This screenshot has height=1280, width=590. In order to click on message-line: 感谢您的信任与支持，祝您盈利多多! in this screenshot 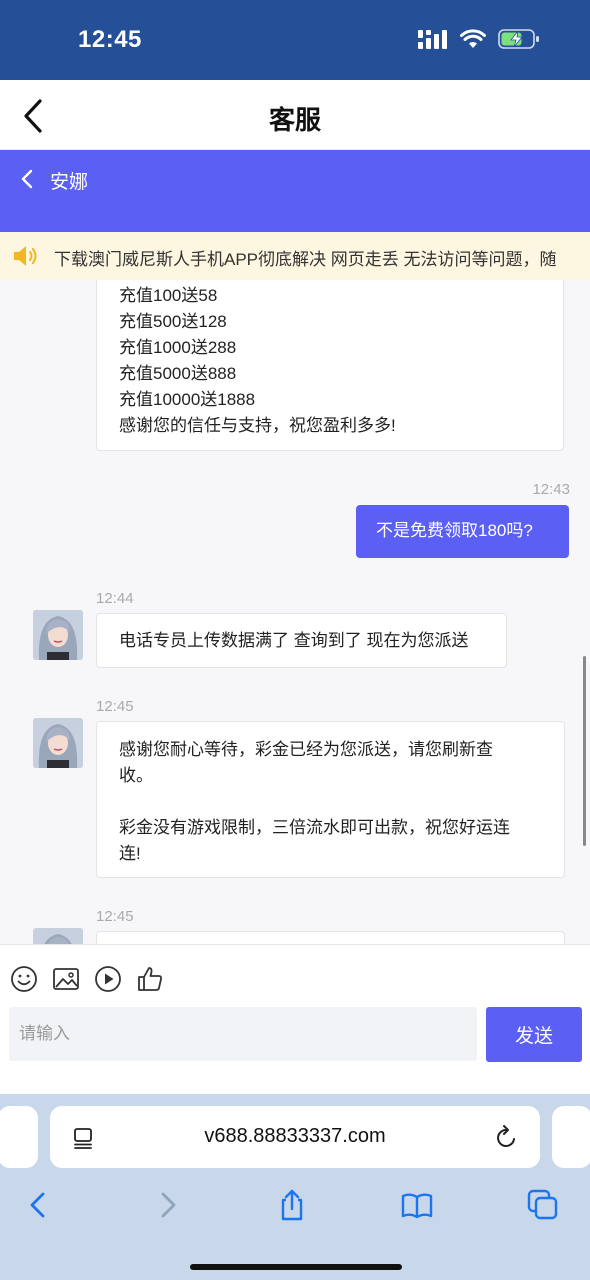, I will do `click(257, 425)`.